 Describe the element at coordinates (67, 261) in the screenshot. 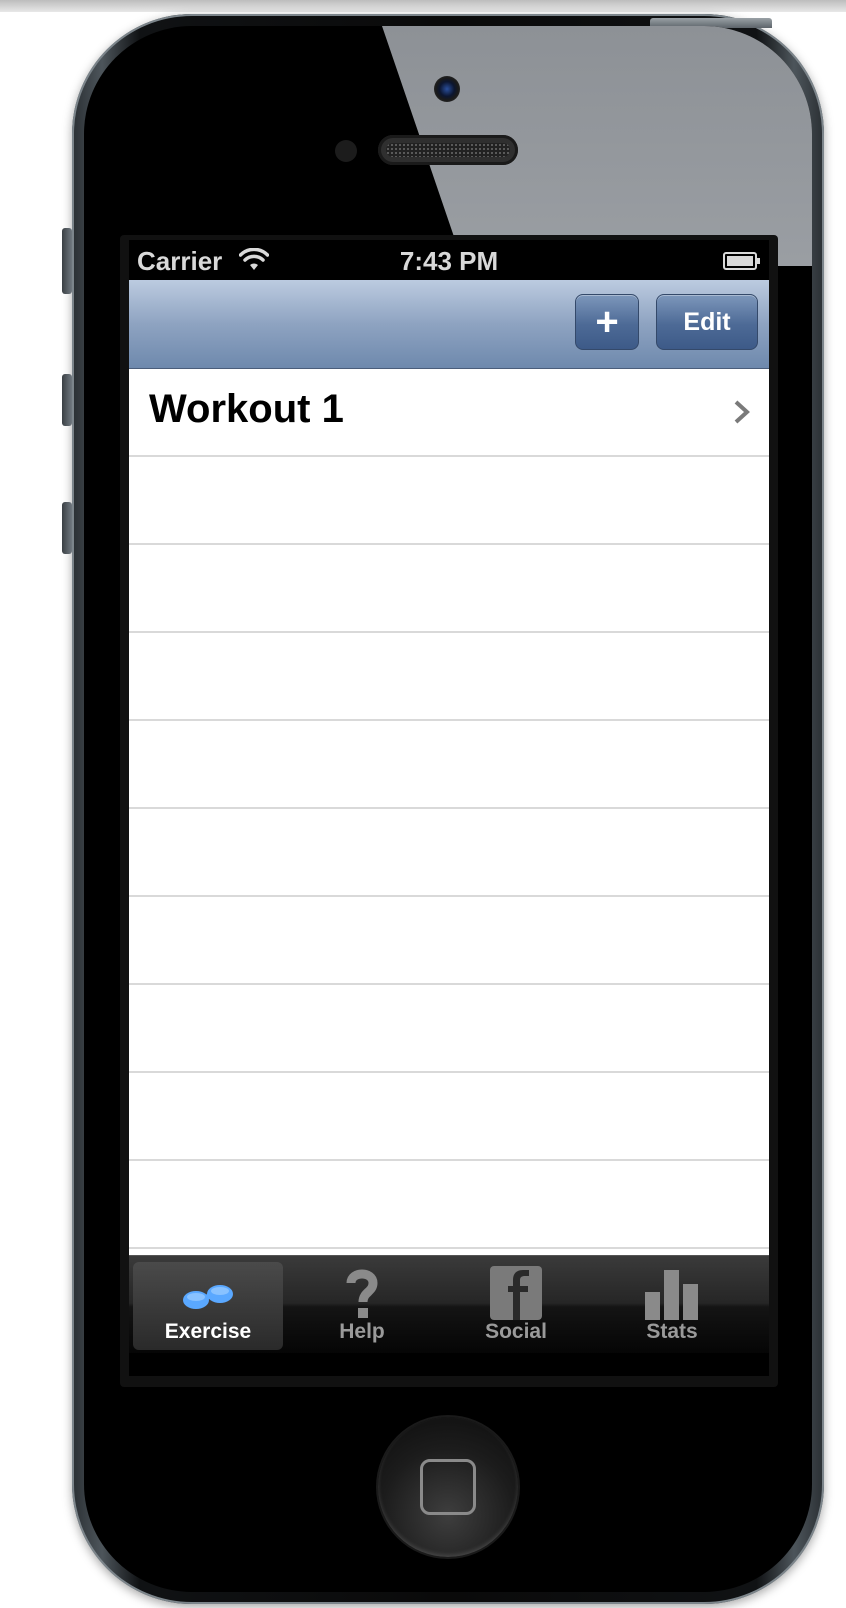

I see `mute-switch` at that location.